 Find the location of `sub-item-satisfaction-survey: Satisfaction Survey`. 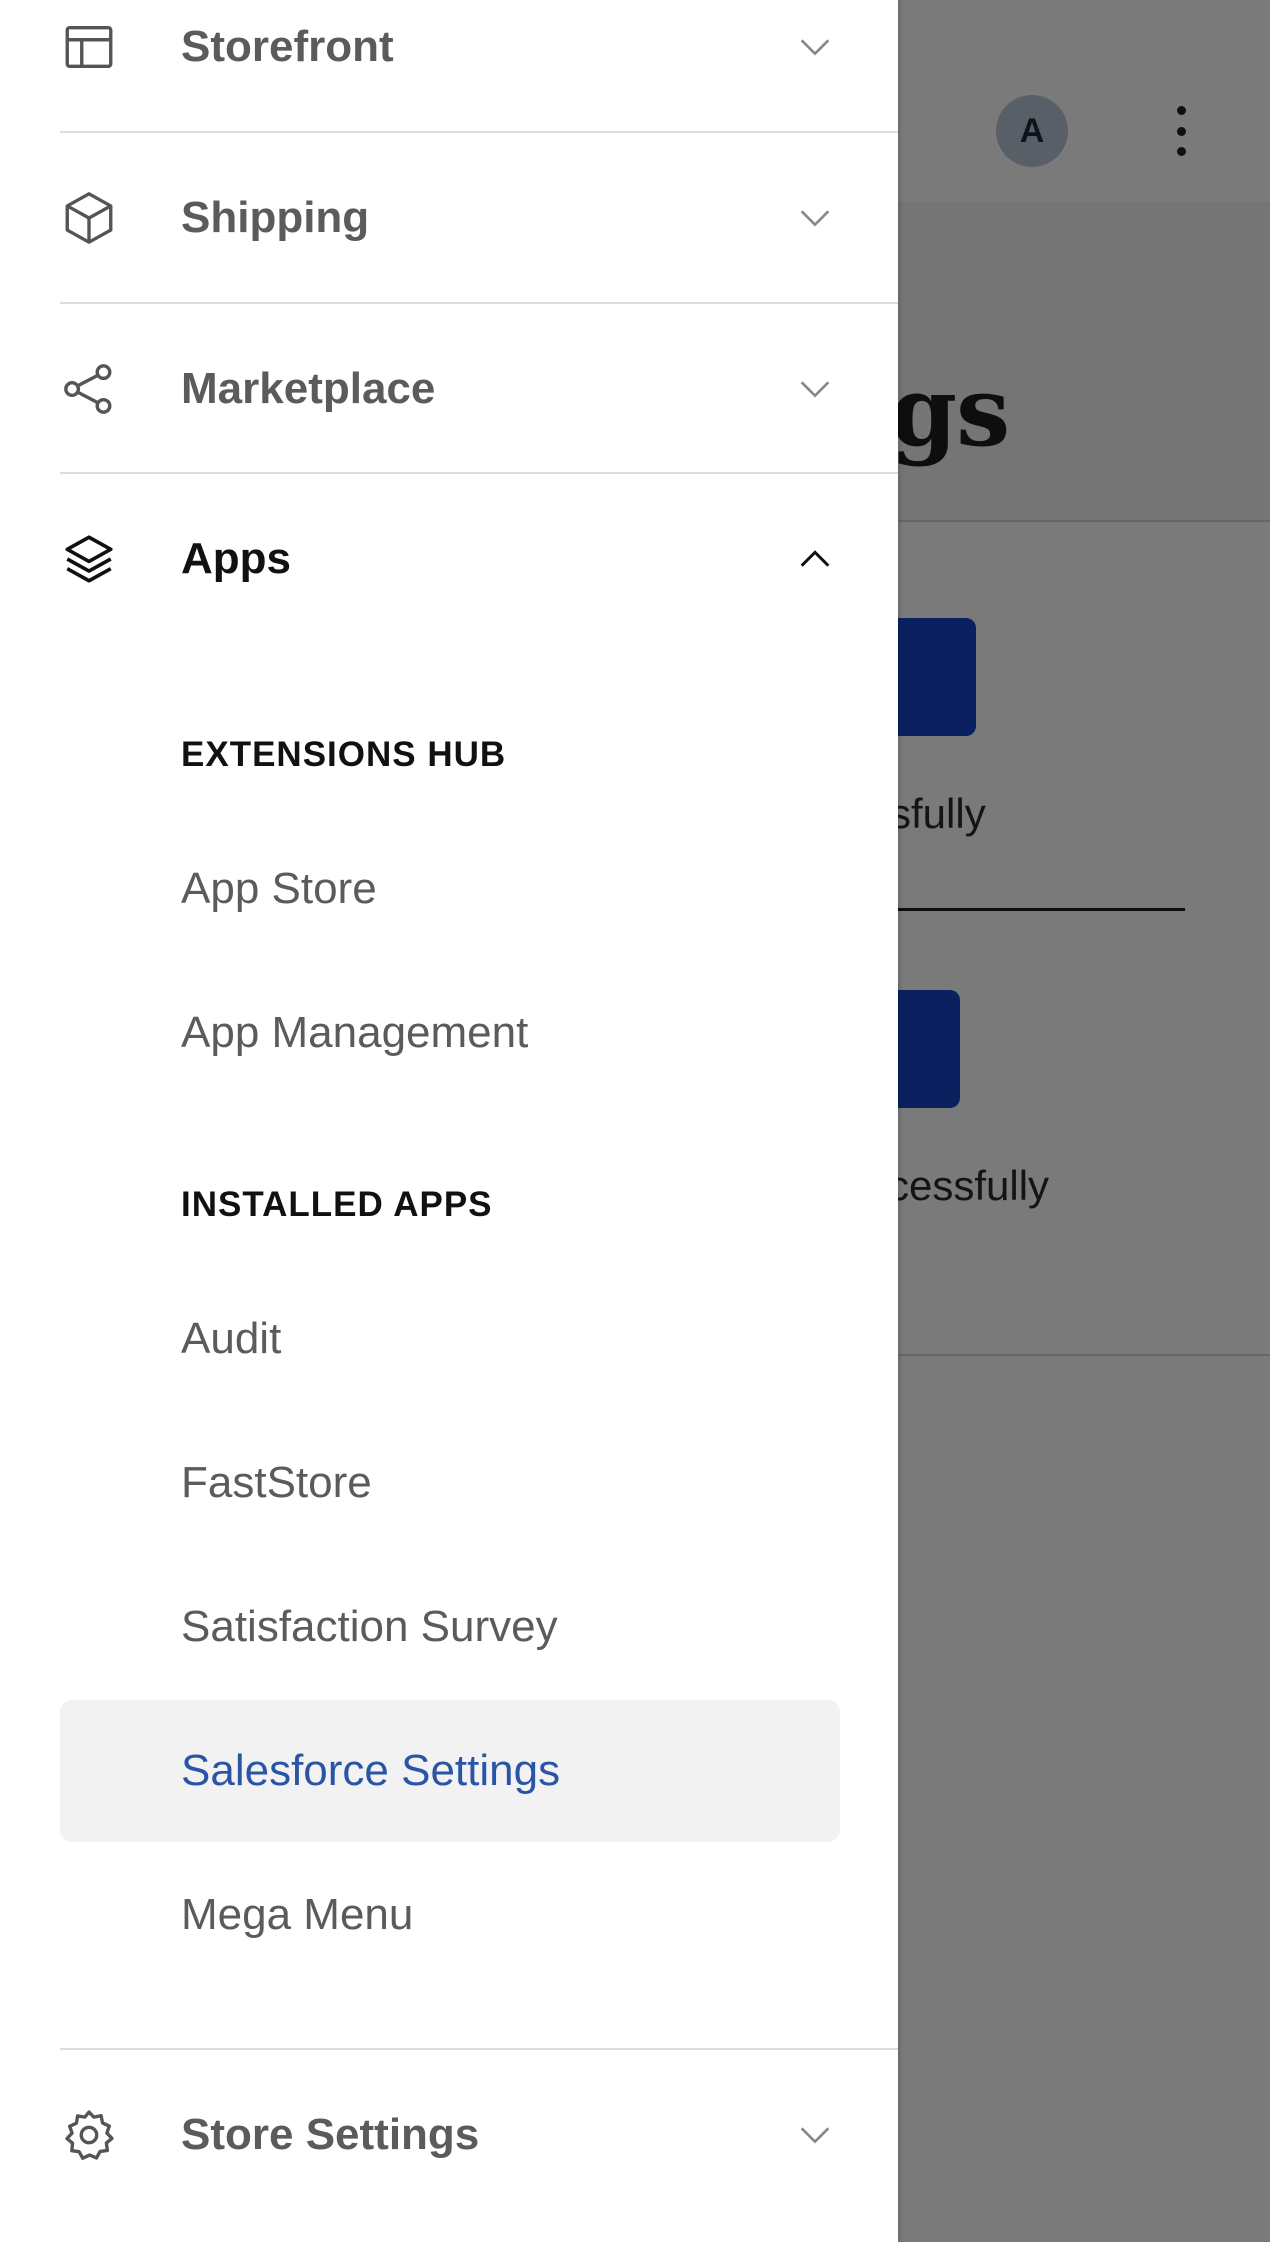

sub-item-satisfaction-survey: Satisfaction Survey is located at coordinates (450, 1627).